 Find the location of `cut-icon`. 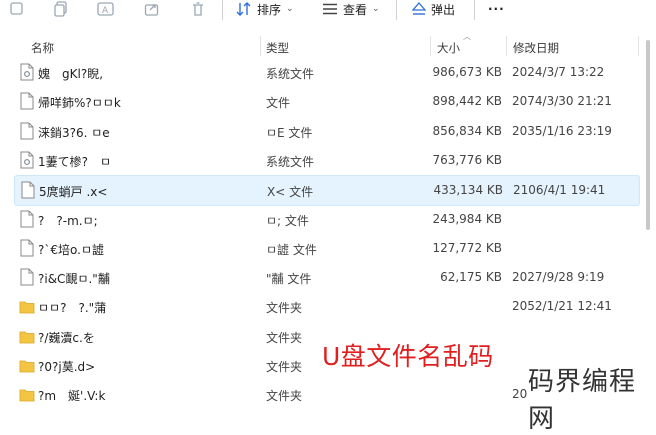

cut-icon is located at coordinates (17, 9).